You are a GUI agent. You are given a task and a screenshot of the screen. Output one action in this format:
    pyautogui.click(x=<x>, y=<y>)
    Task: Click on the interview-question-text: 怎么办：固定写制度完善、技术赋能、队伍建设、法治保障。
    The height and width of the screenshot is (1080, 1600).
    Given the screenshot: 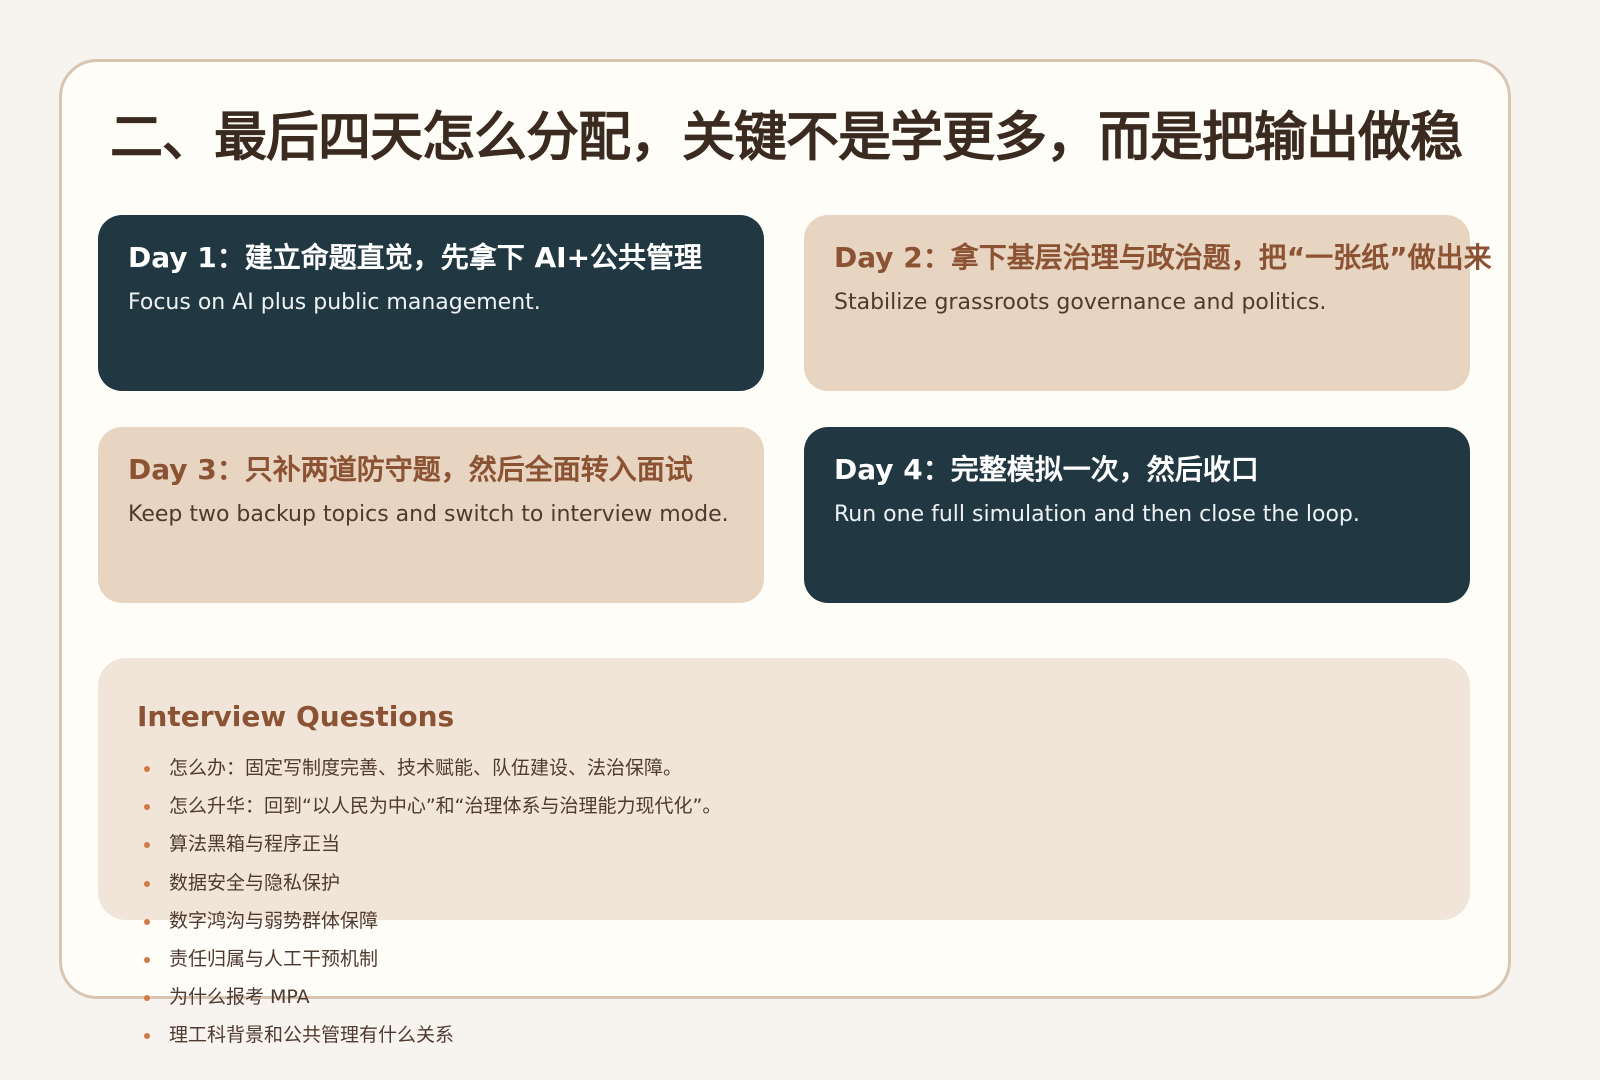 What is the action you would take?
    pyautogui.click(x=426, y=768)
    